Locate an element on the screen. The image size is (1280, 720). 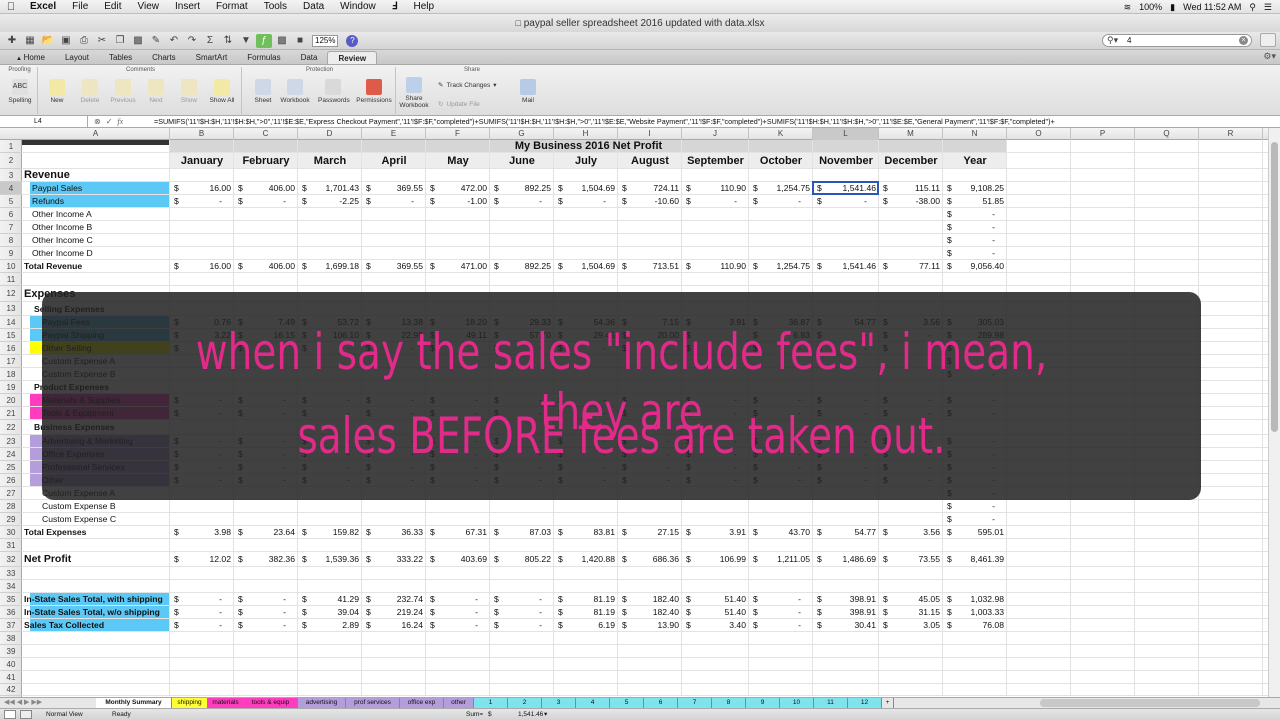
row-header: 34 is located at coordinates (11, 586).